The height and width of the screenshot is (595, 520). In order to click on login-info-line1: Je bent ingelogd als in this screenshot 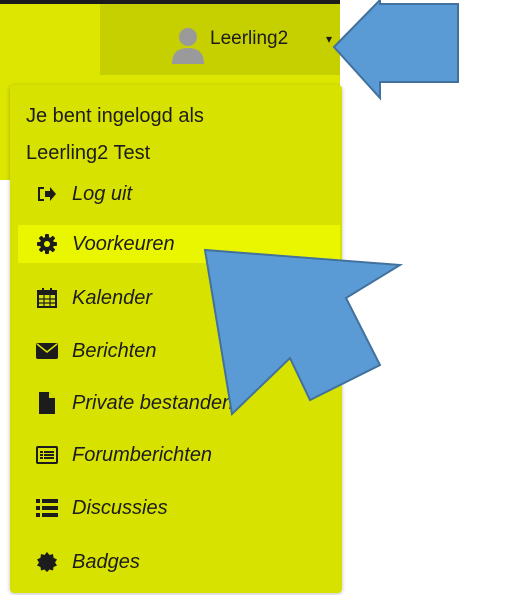, I will do `click(115, 116)`.